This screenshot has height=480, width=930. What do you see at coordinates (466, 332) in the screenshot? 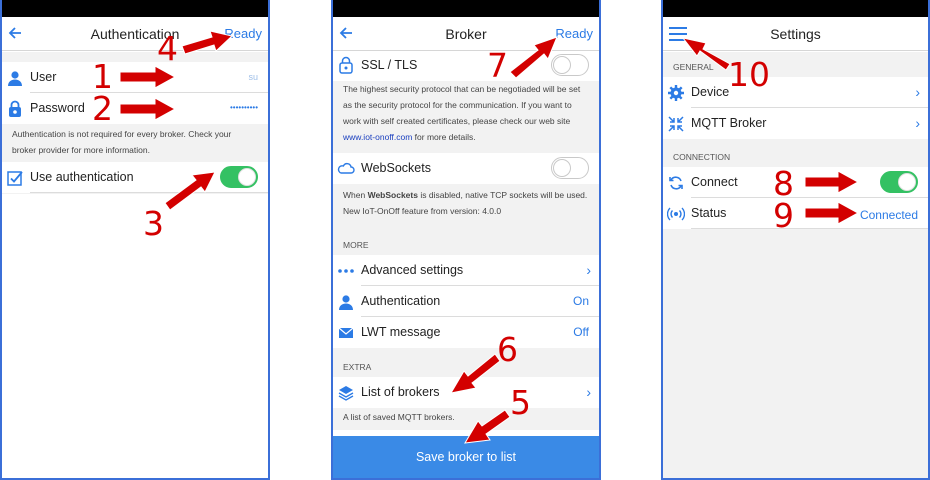
I see `lwt-message-row: LWT message Off` at bounding box center [466, 332].